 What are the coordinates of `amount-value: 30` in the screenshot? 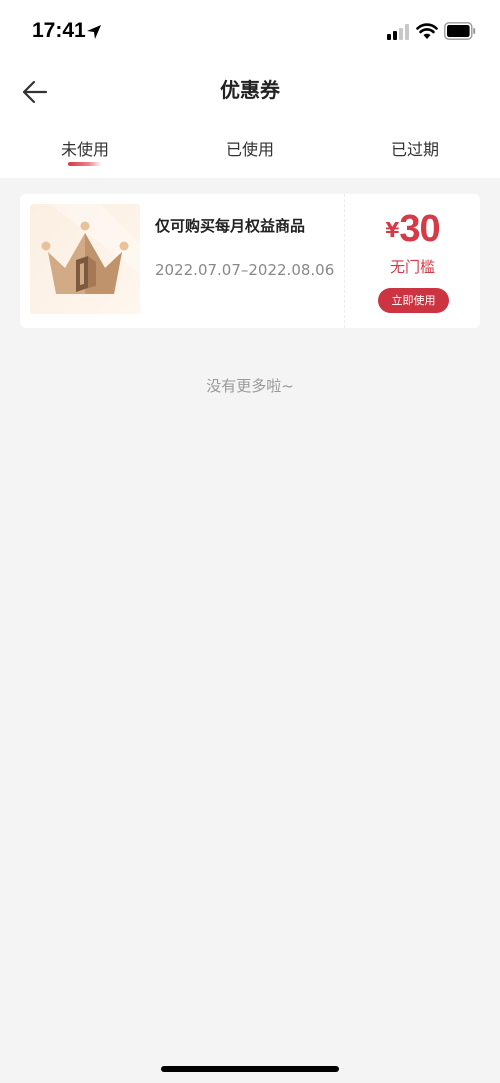 It's located at (419, 229).